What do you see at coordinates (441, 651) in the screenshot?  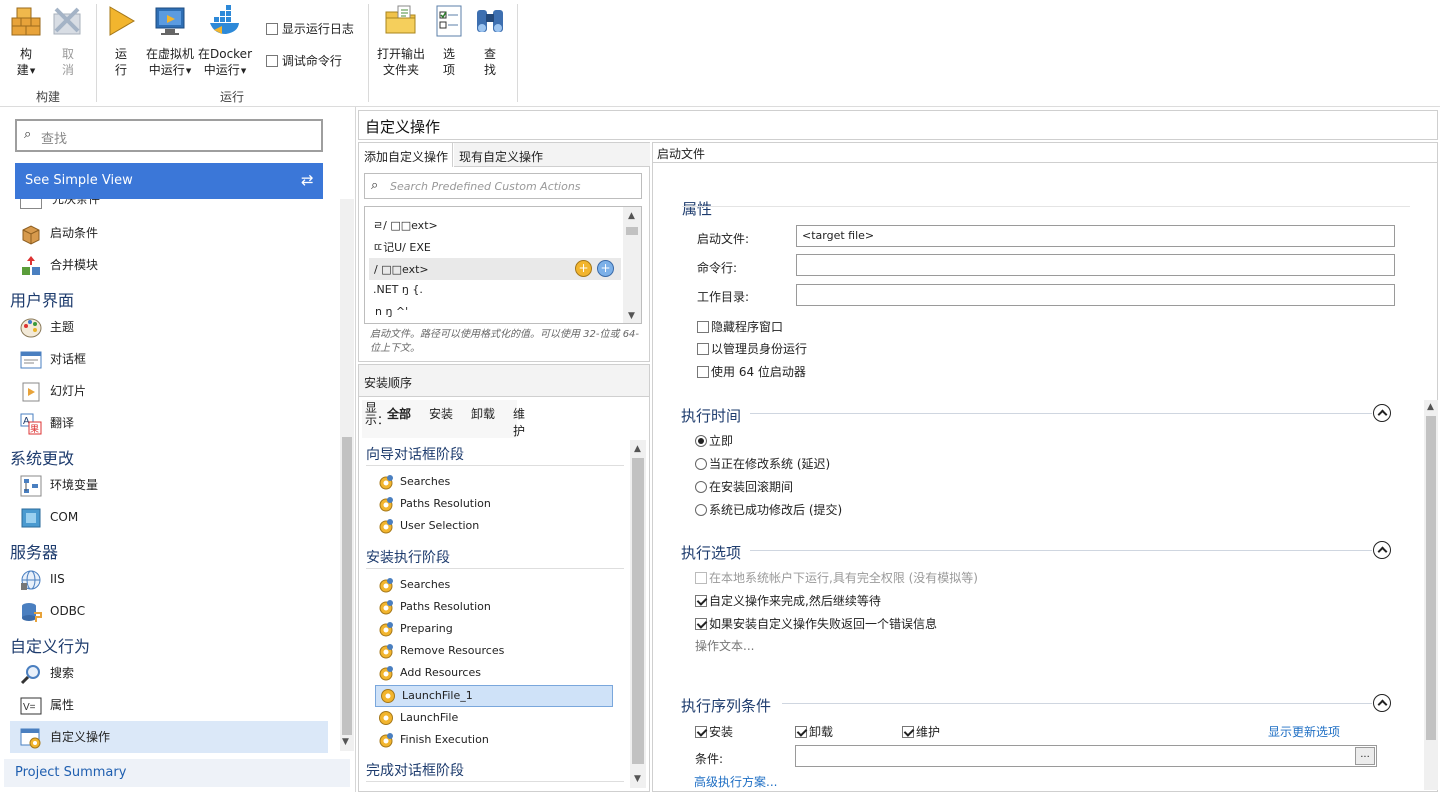 I see `sequence-item: Remove Resources` at bounding box center [441, 651].